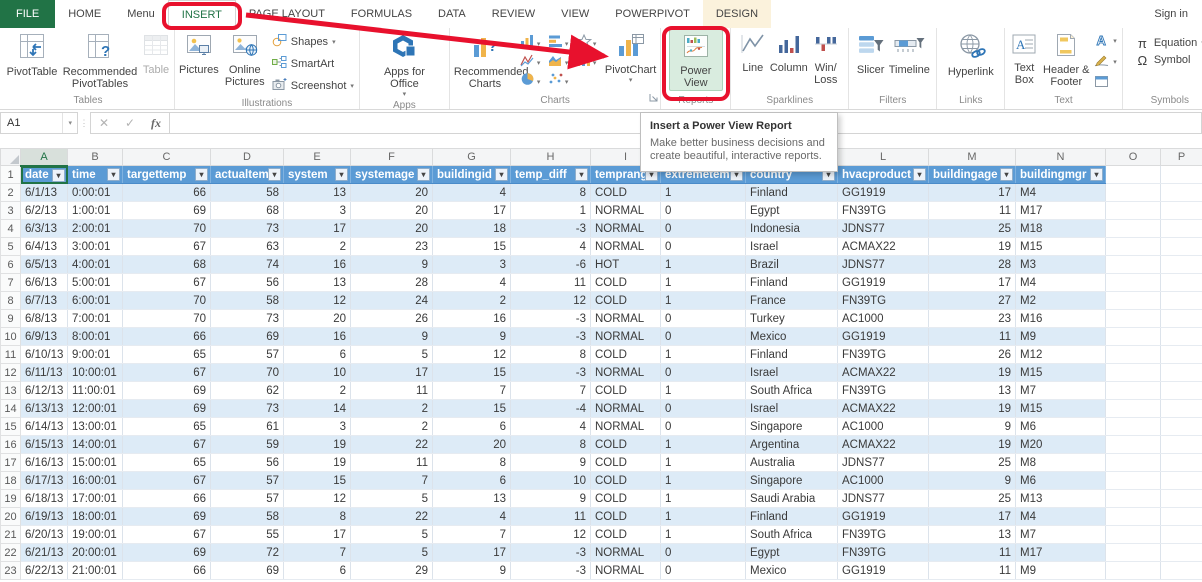 This screenshot has width=1202, height=582. I want to click on cell-I6: HOT, so click(625, 264).